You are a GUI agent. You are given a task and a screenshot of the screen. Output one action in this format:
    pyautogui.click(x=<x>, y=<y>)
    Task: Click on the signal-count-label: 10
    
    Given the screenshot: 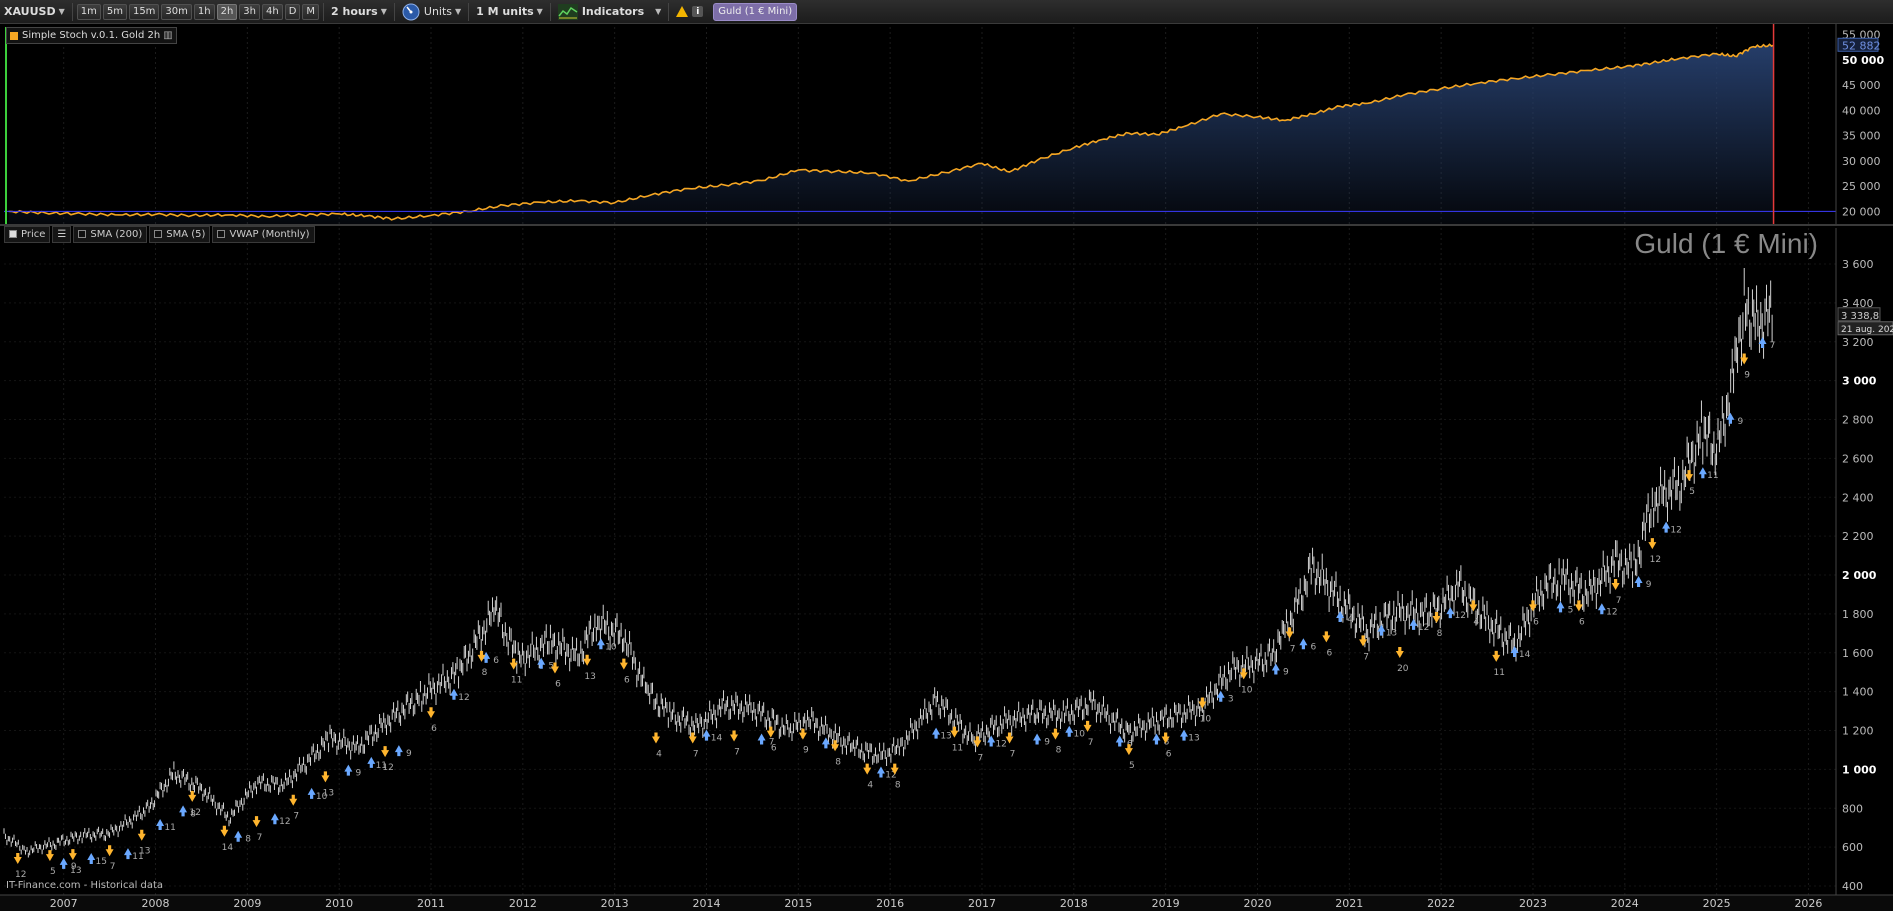 What is the action you would take?
    pyautogui.click(x=1079, y=735)
    